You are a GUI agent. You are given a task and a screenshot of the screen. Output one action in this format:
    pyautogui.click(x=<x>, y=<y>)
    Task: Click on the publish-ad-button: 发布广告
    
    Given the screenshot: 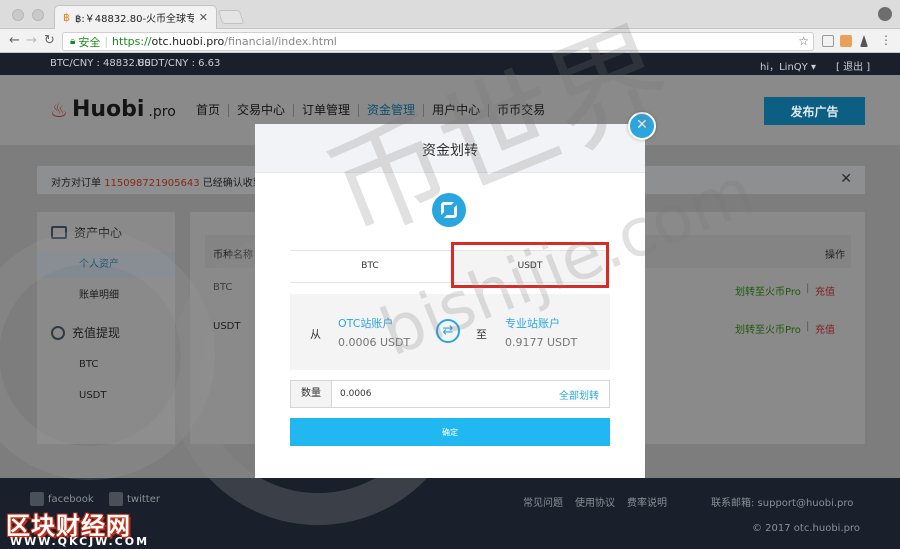 What is the action you would take?
    pyautogui.click(x=814, y=111)
    